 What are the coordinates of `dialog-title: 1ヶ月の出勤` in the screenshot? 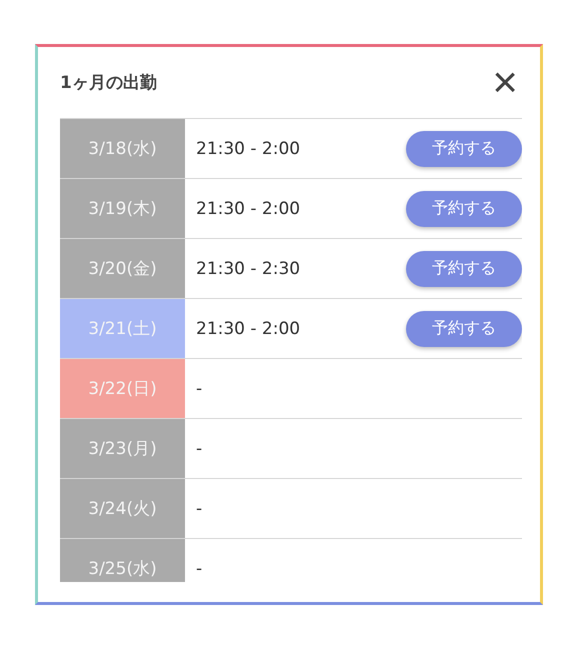 It's located at (108, 83).